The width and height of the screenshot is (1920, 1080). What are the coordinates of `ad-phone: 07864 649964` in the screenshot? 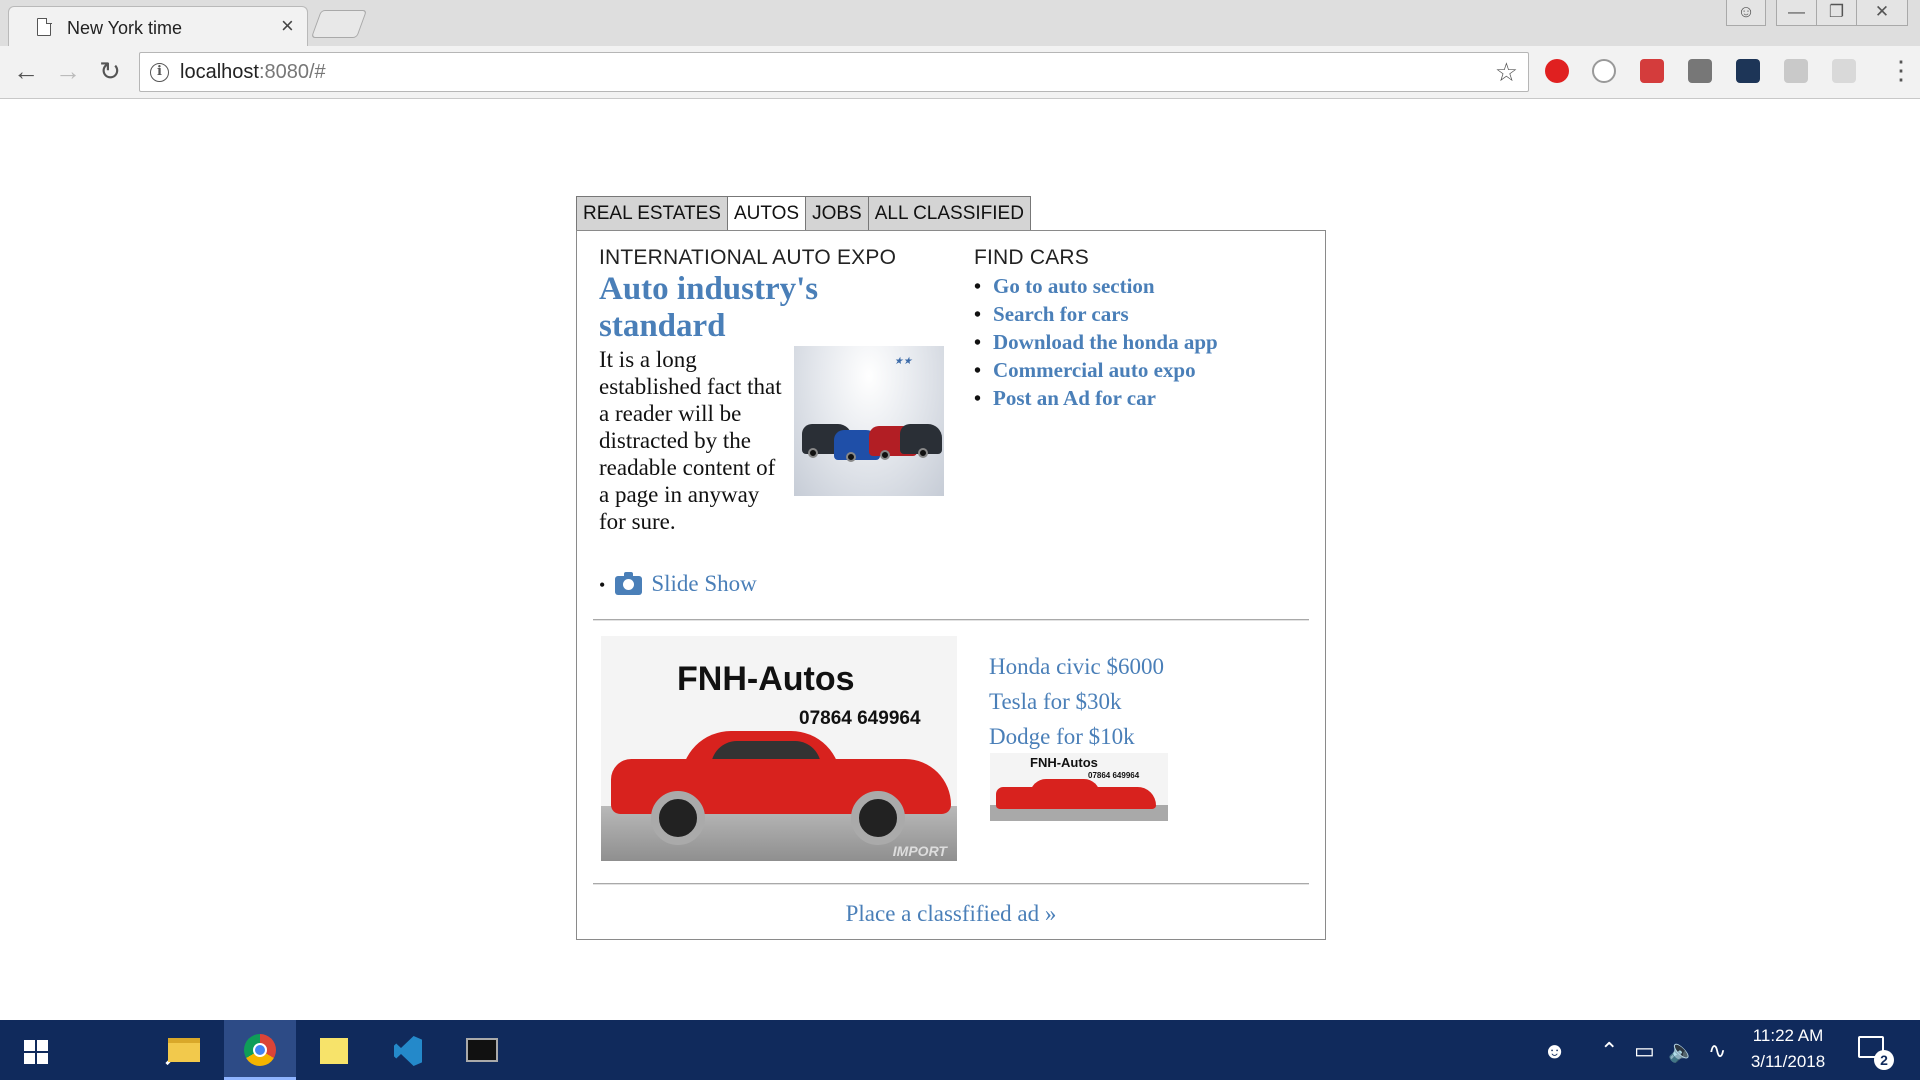 It's located at (860, 718).